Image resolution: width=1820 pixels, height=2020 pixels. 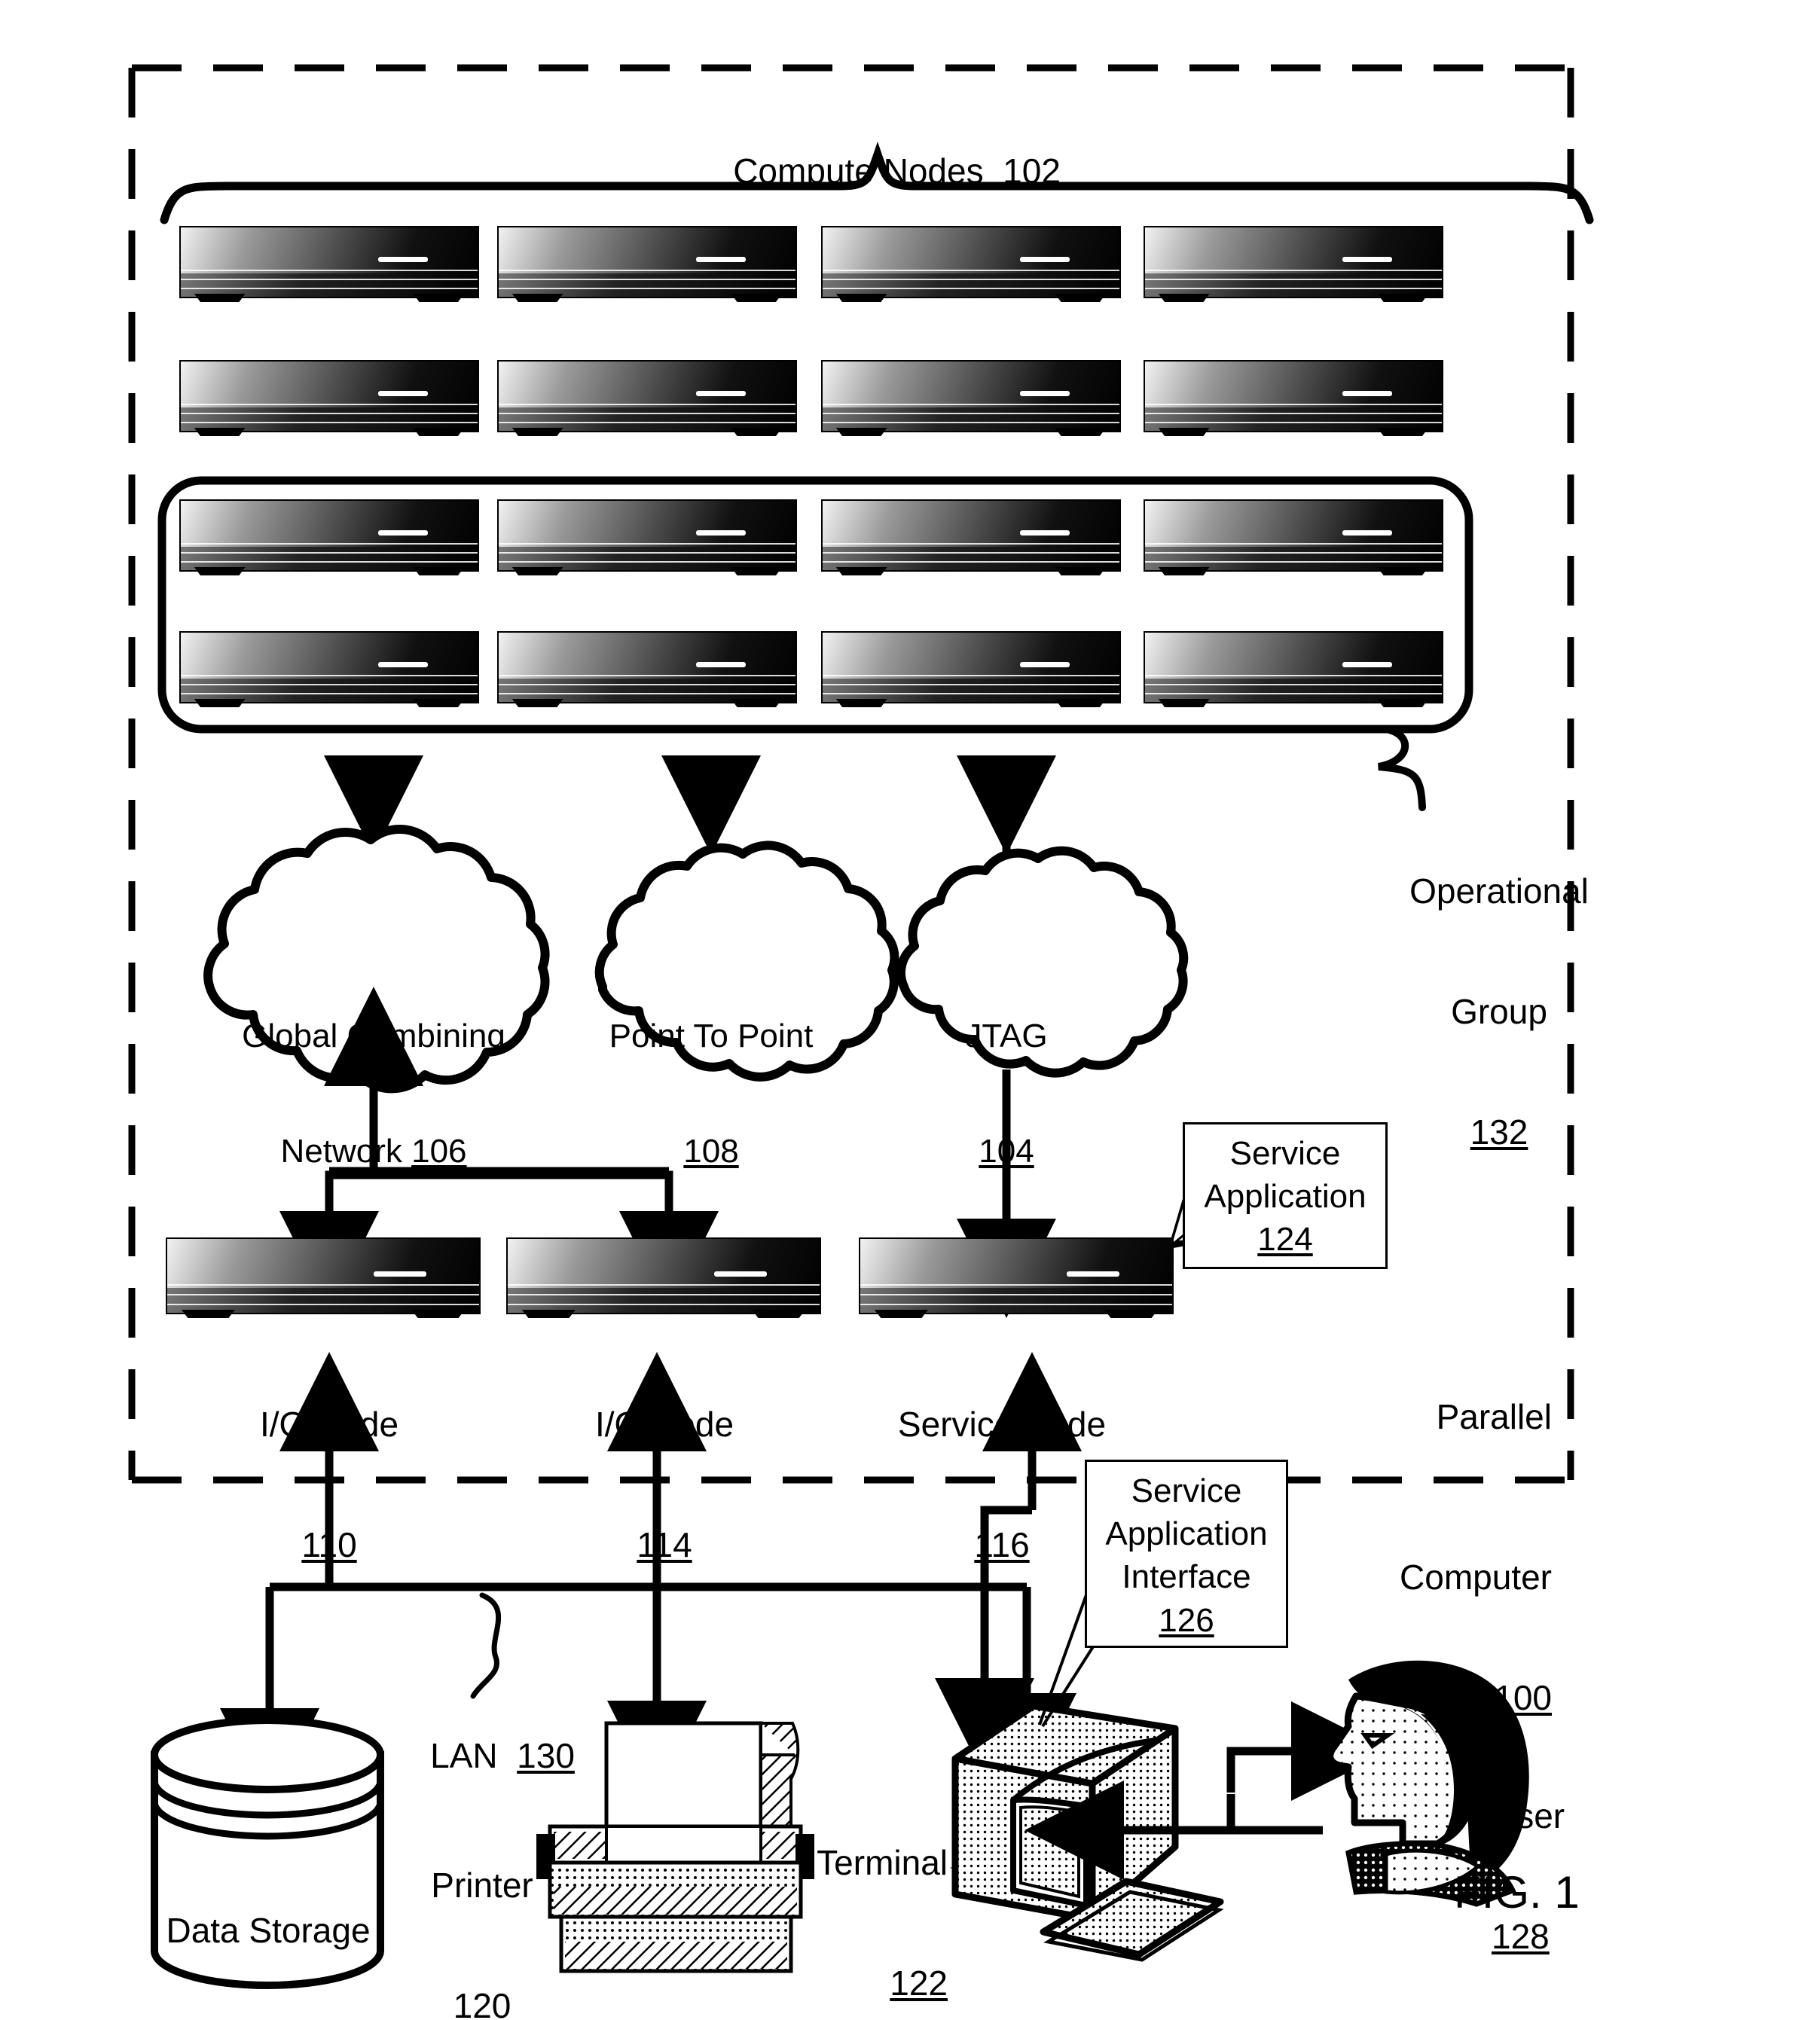 What do you see at coordinates (439, 1151) in the screenshot?
I see `network-gcn-ref: 106` at bounding box center [439, 1151].